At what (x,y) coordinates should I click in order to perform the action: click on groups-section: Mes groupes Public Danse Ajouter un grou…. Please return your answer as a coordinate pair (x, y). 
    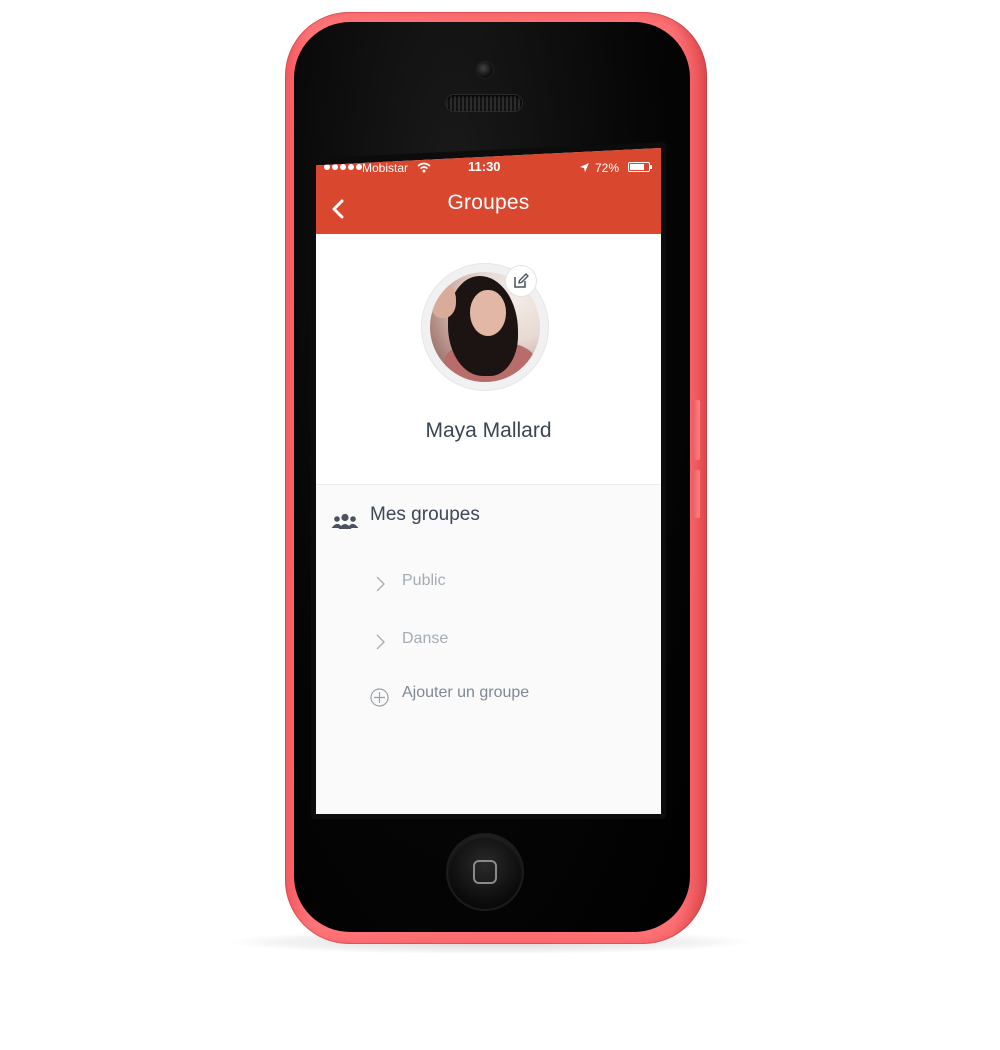
    Looking at the image, I should click on (488, 651).